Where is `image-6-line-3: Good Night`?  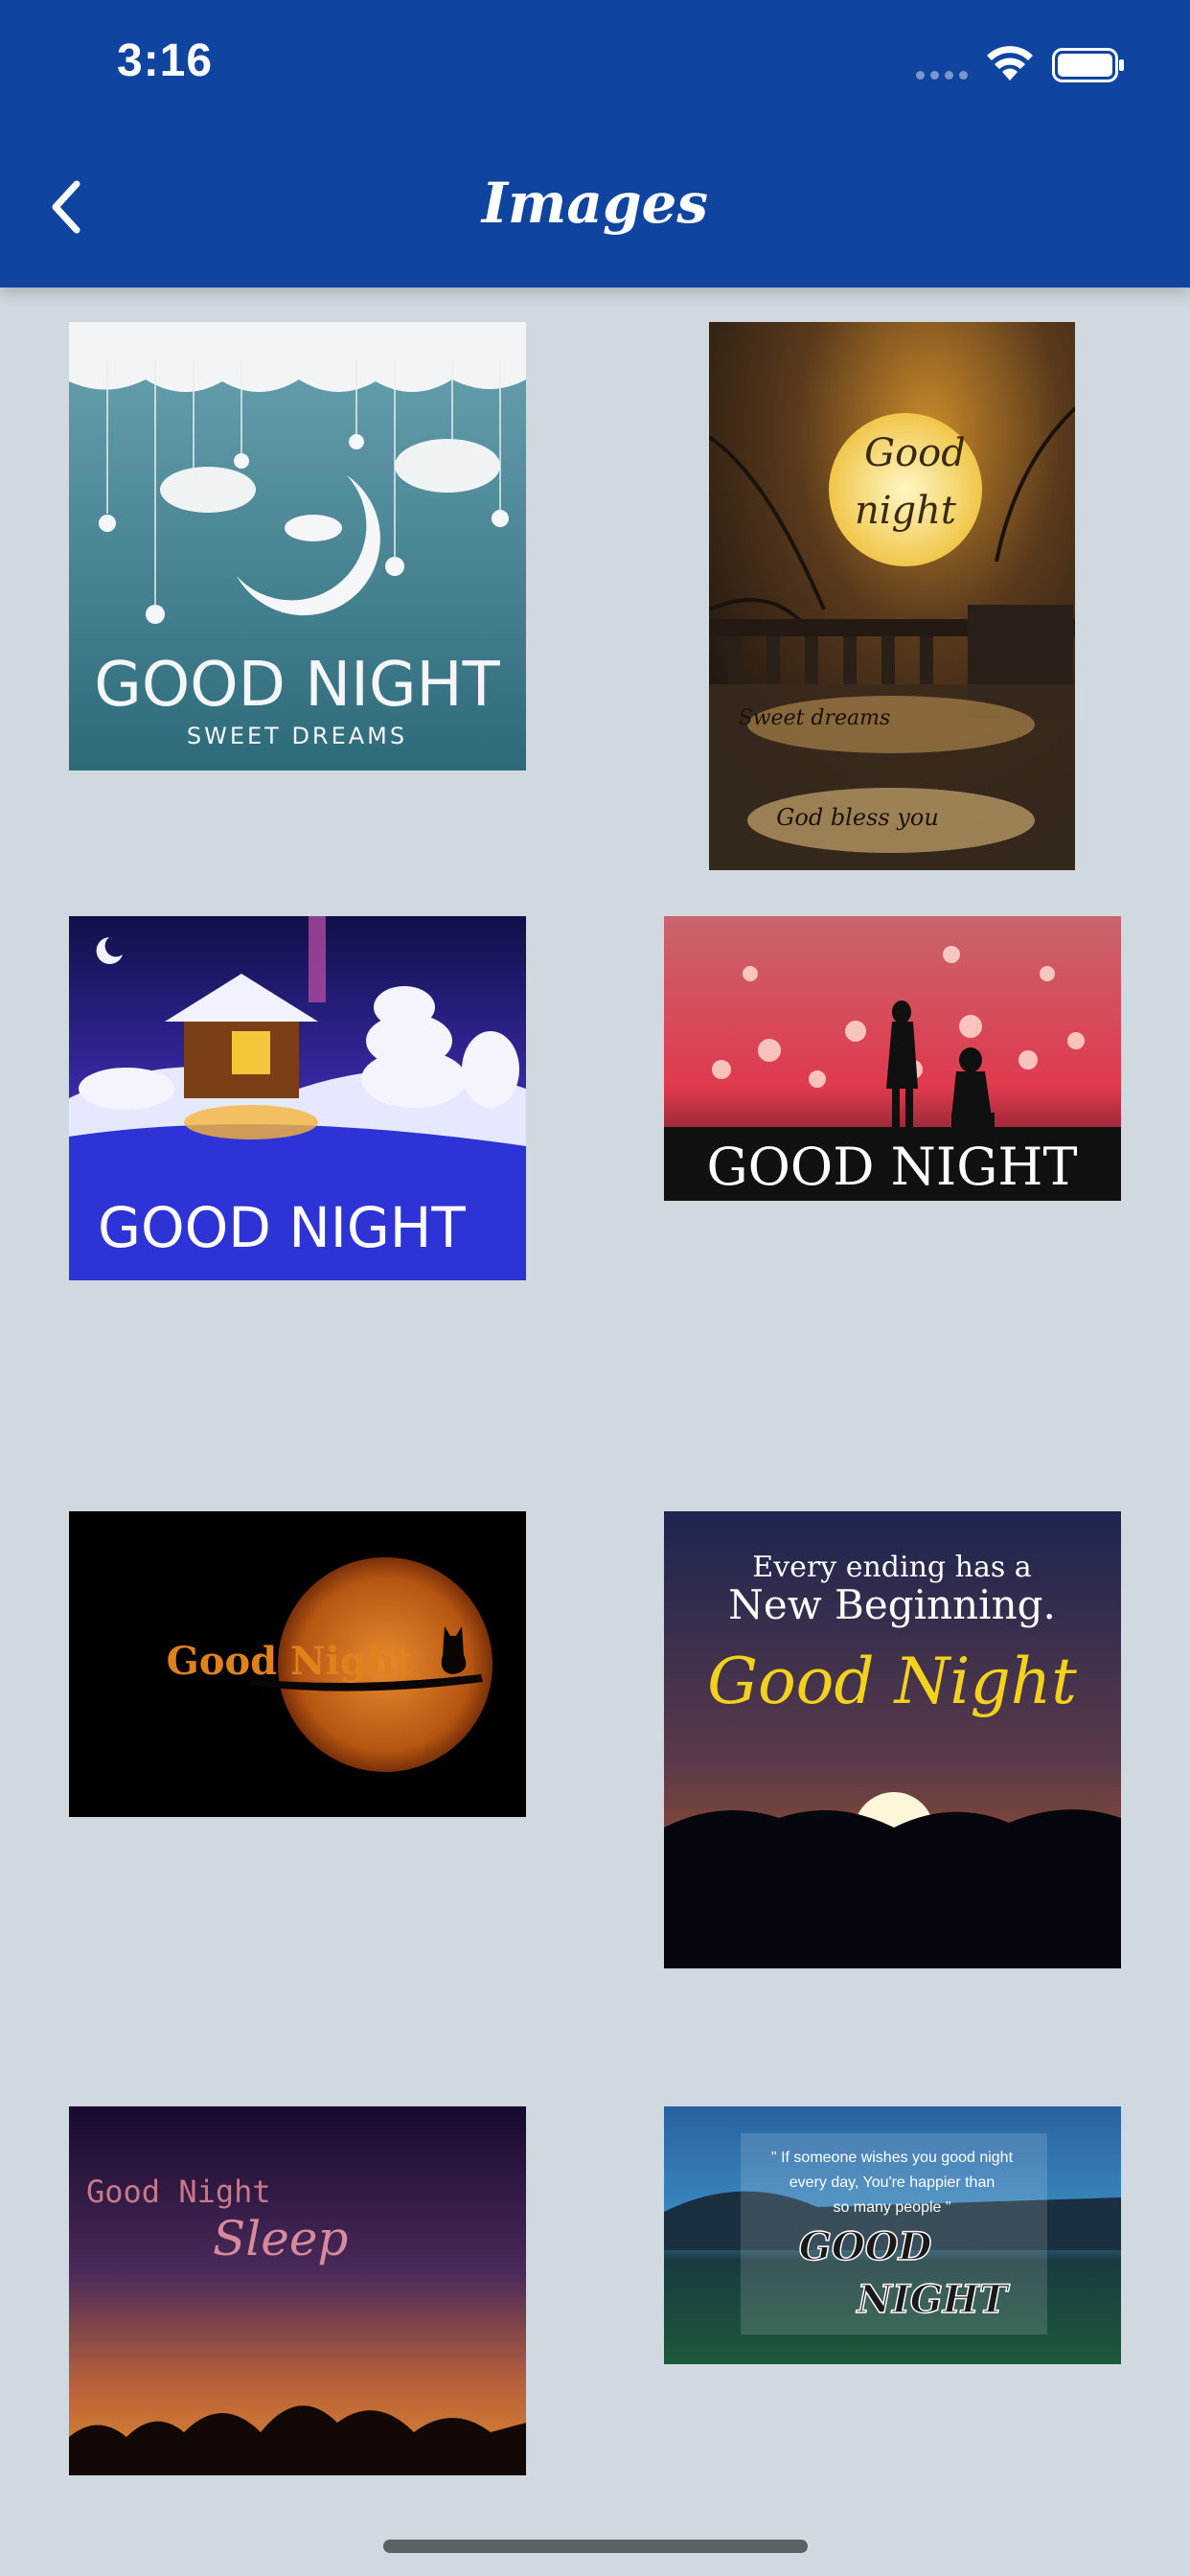
image-6-line-3: Good Night is located at coordinates (892, 1681).